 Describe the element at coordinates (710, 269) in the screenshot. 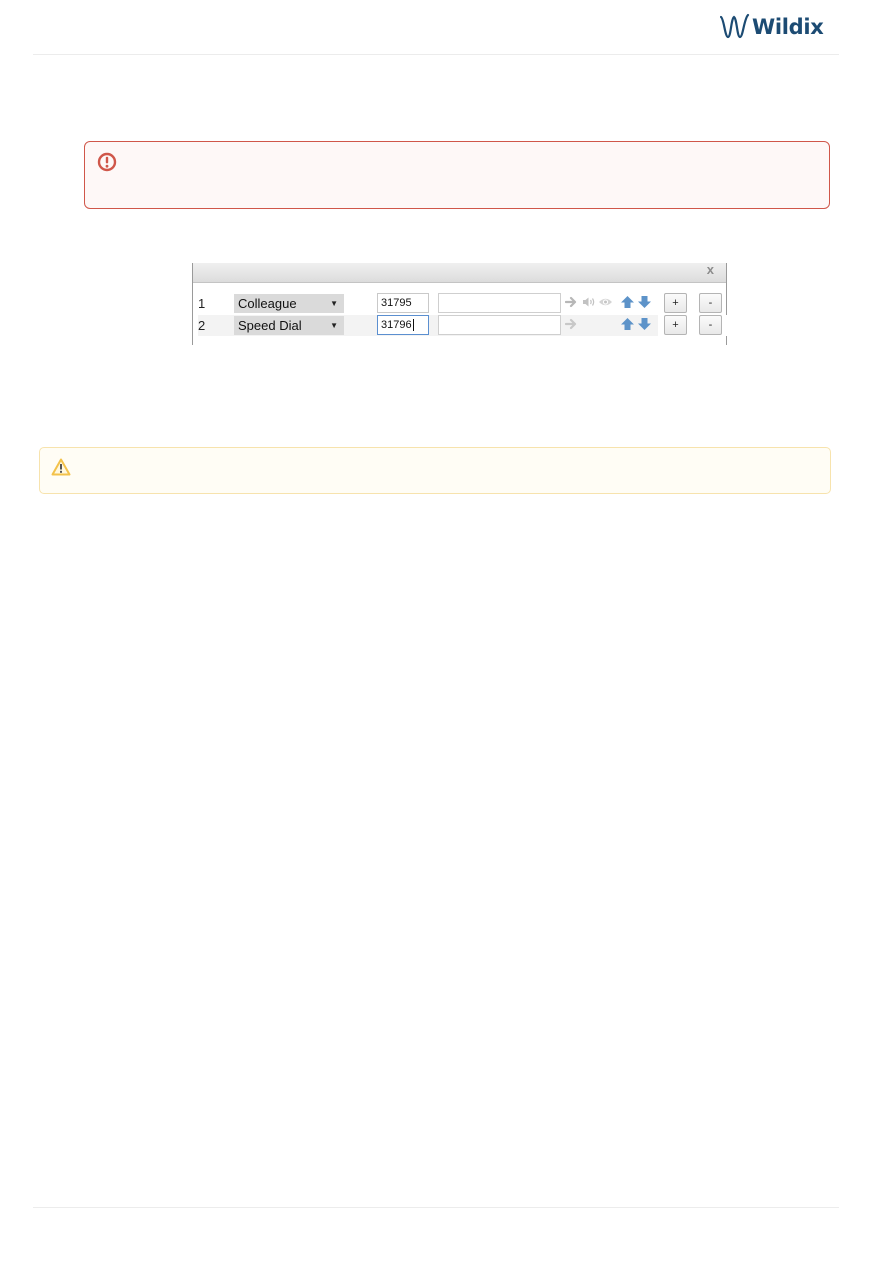

I see `close-icon: x` at that location.